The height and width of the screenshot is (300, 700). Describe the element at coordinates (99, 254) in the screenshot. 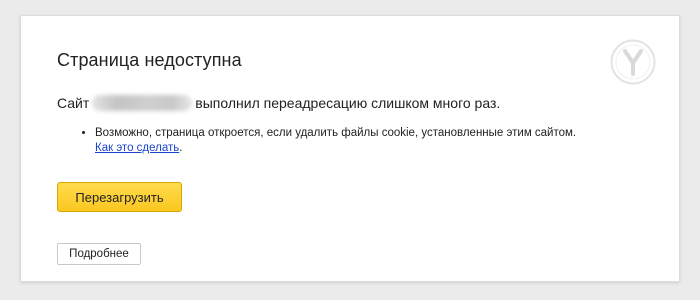

I see `details-button: Подробнее` at that location.